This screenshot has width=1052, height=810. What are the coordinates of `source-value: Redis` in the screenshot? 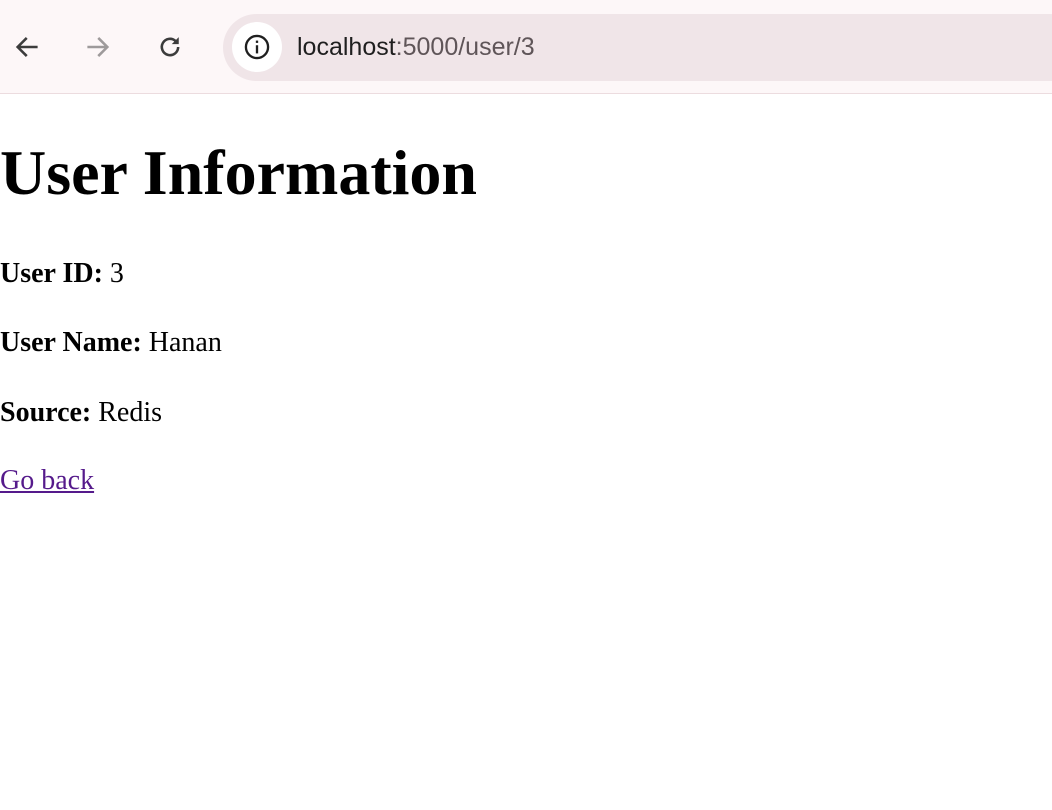 It's located at (130, 412).